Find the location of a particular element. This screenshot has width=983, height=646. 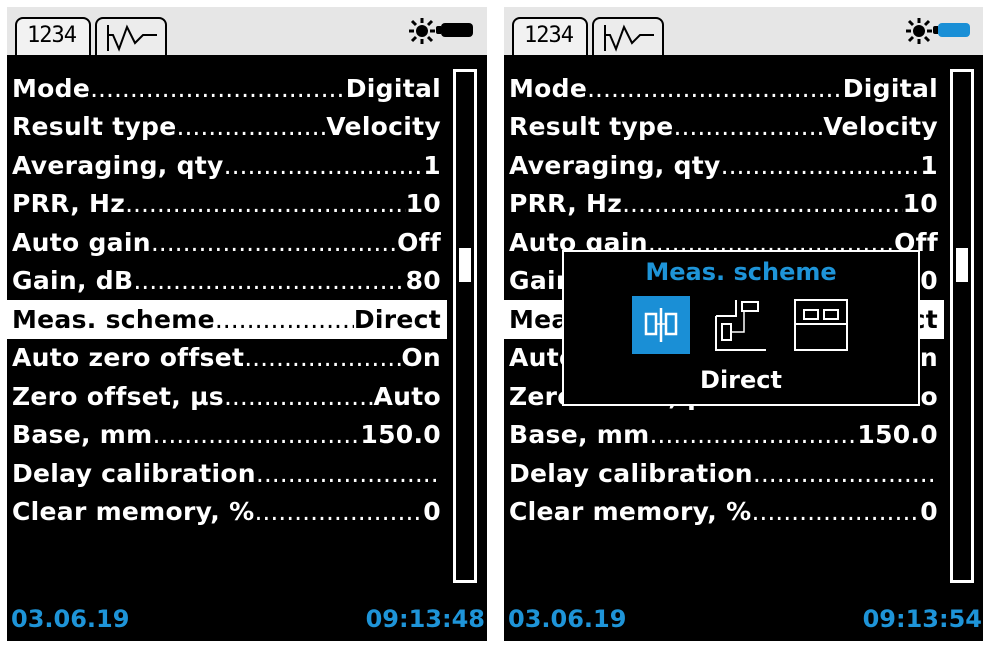

scheme-option-direct is located at coordinates (661, 325).